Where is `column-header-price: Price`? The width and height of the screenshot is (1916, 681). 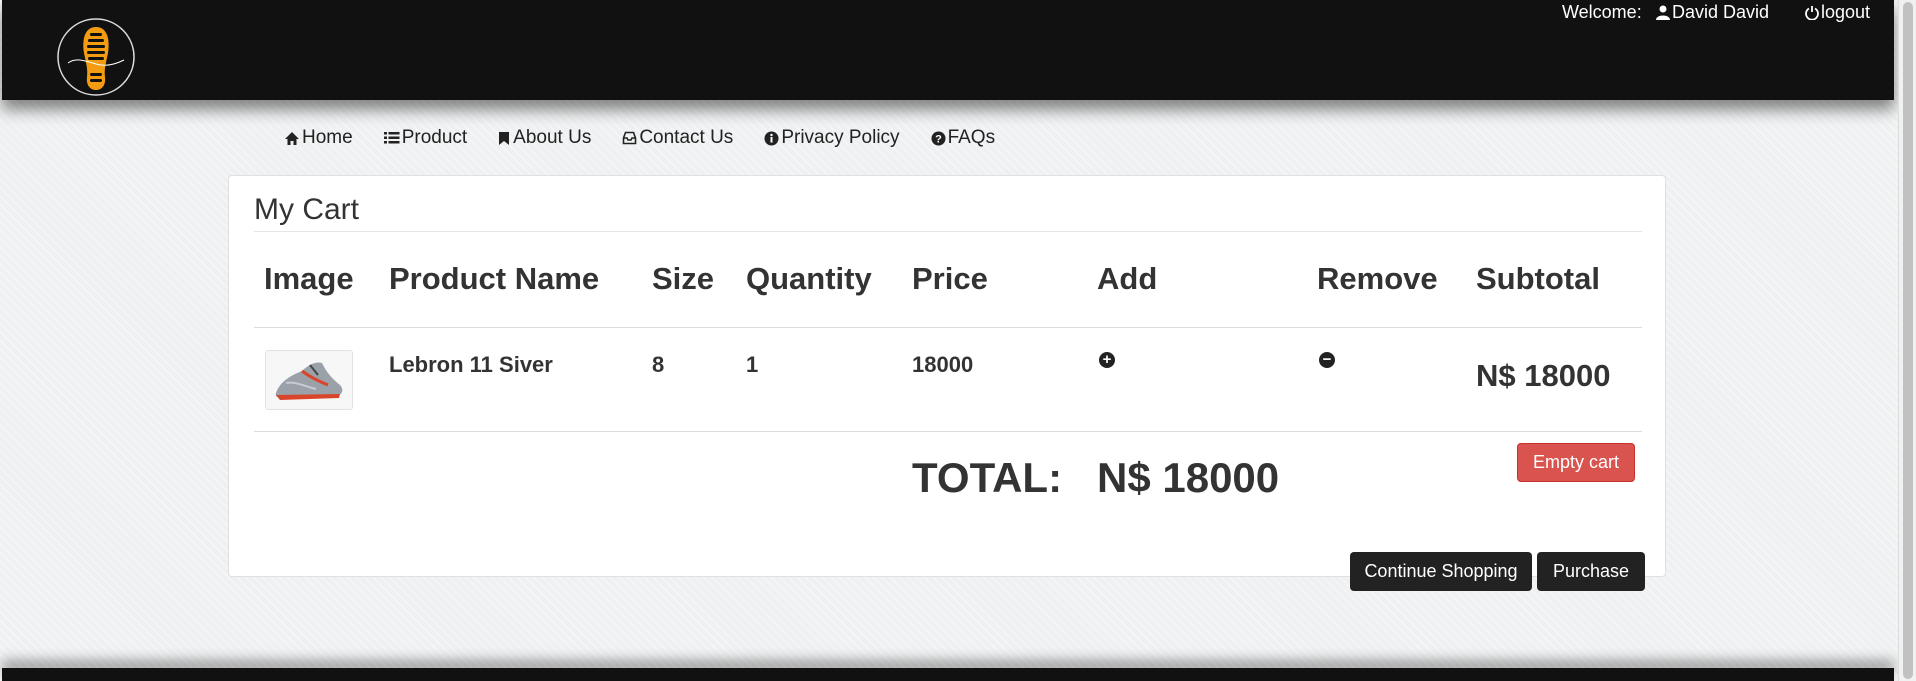
column-header-price: Price is located at coordinates (950, 278).